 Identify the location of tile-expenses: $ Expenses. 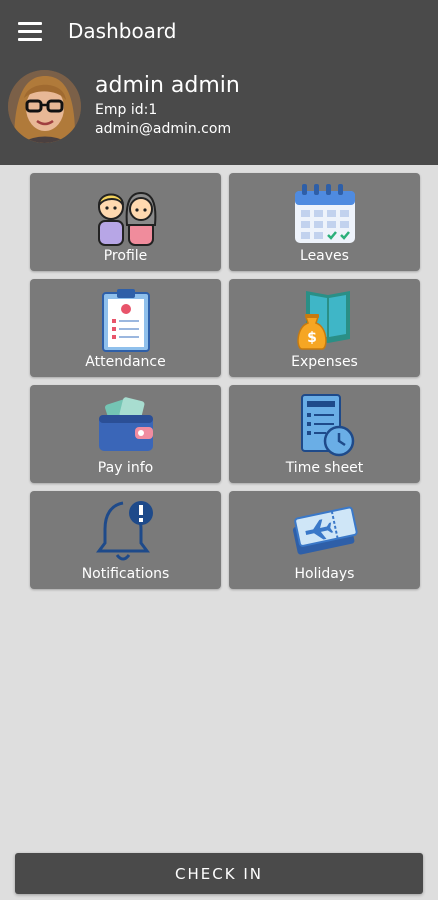
(324, 328).